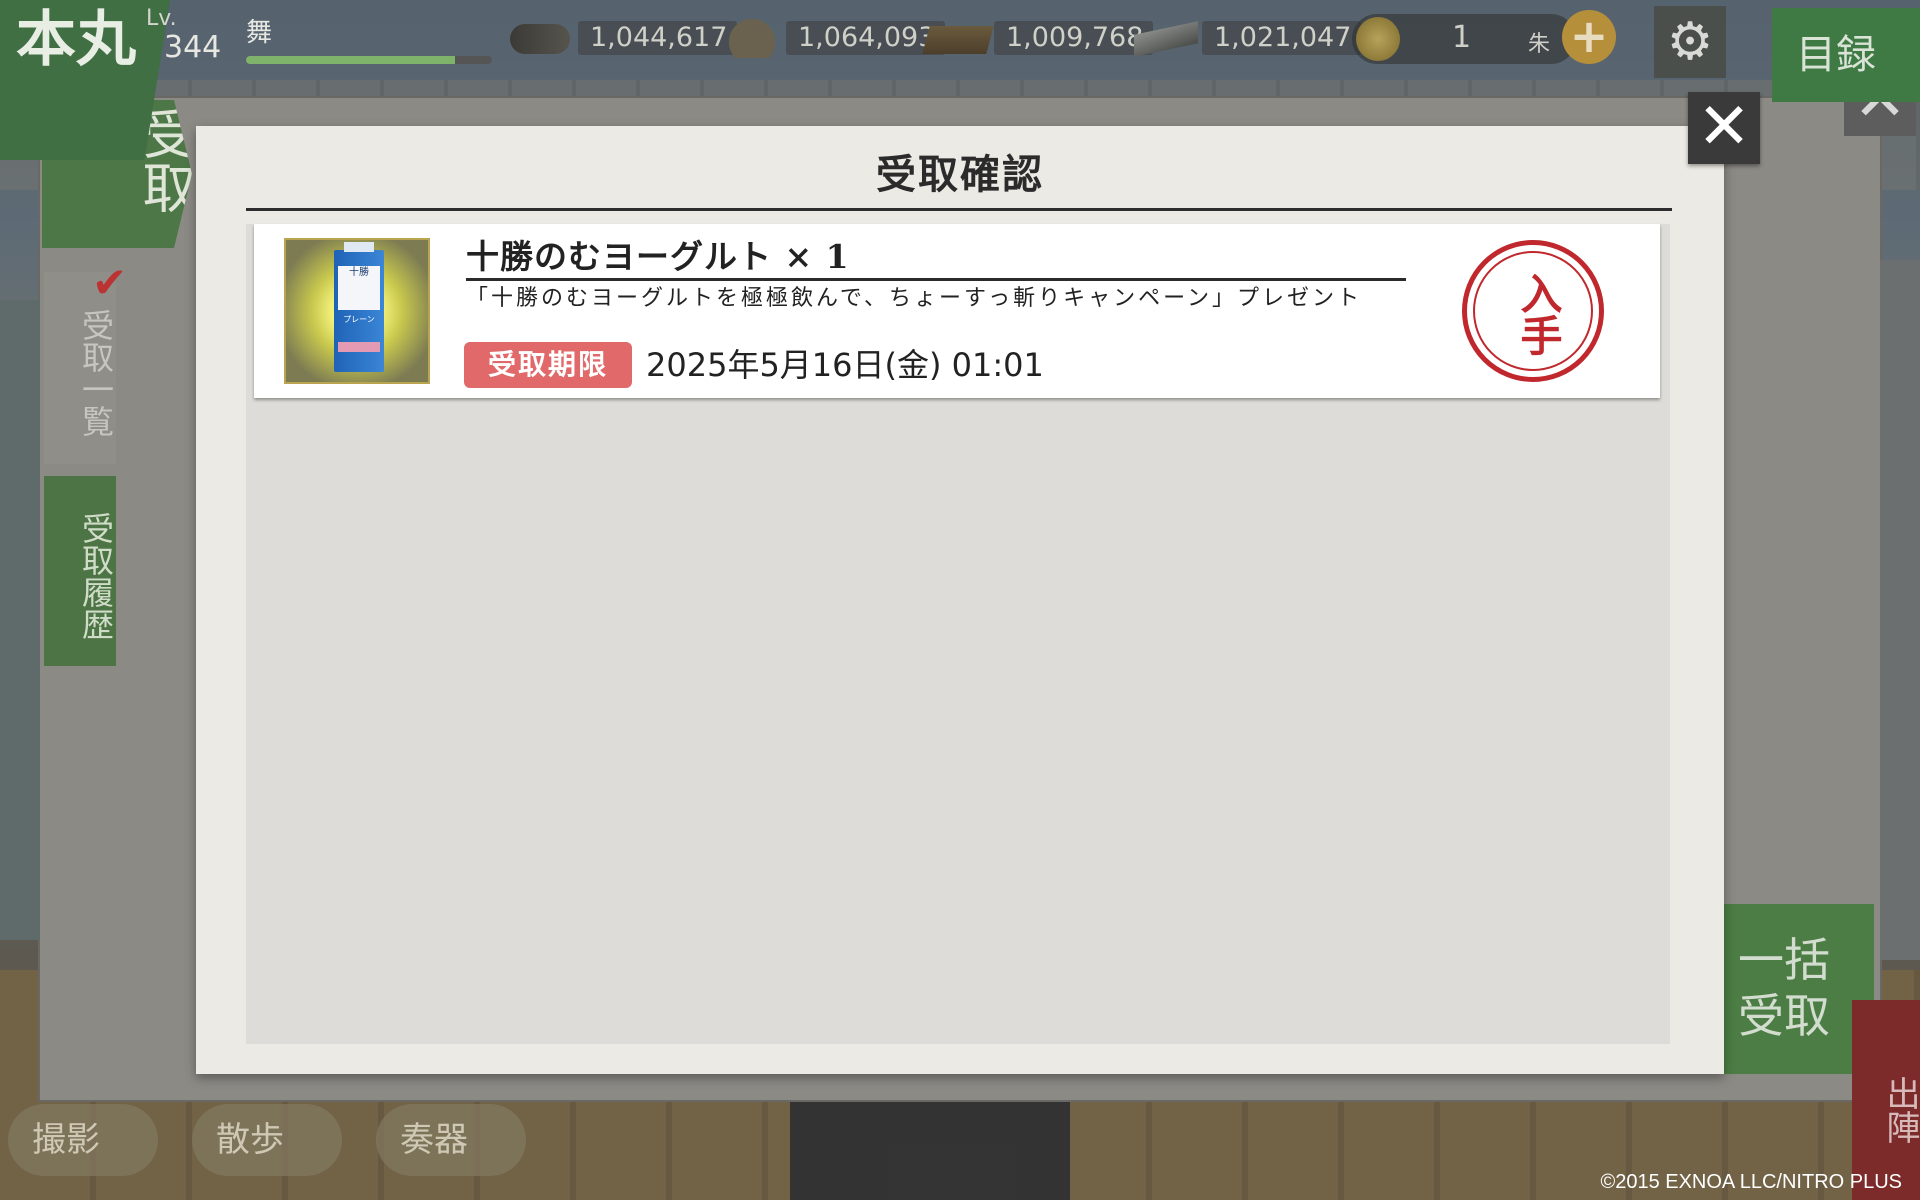 This screenshot has height=1200, width=1920. What do you see at coordinates (658, 256) in the screenshot?
I see `item-name: 十勝のむヨーグルト × 1` at bounding box center [658, 256].